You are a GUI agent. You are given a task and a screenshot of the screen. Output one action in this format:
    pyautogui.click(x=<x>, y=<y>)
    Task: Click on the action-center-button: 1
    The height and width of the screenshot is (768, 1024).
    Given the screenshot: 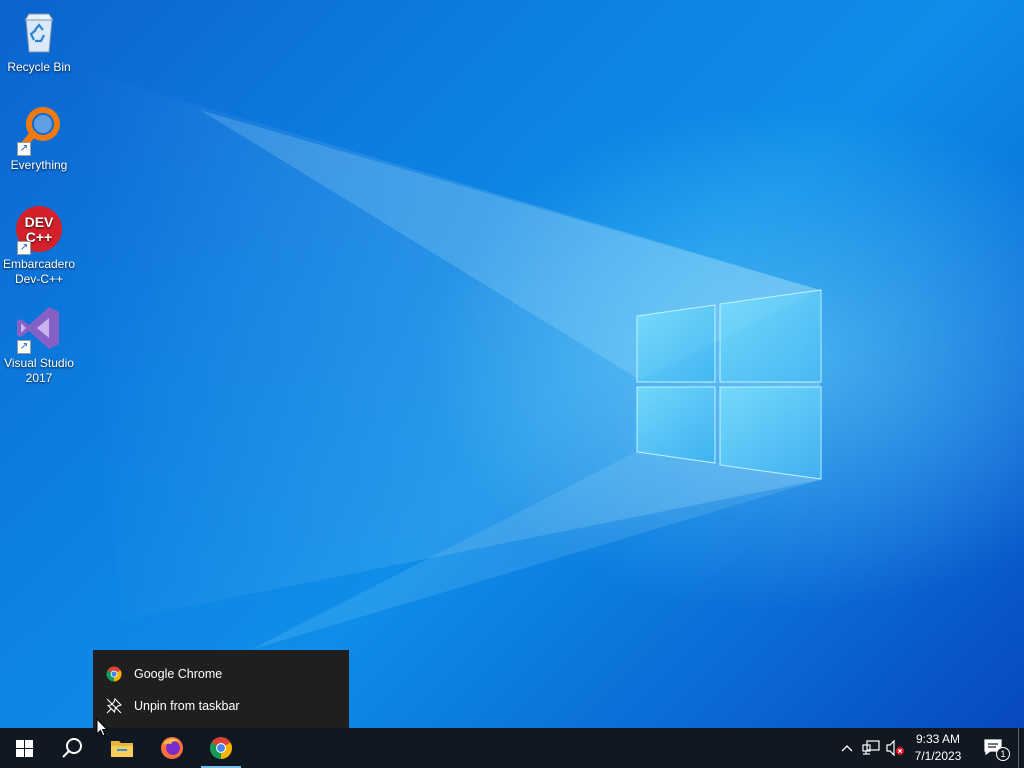 What is the action you would take?
    pyautogui.click(x=994, y=748)
    